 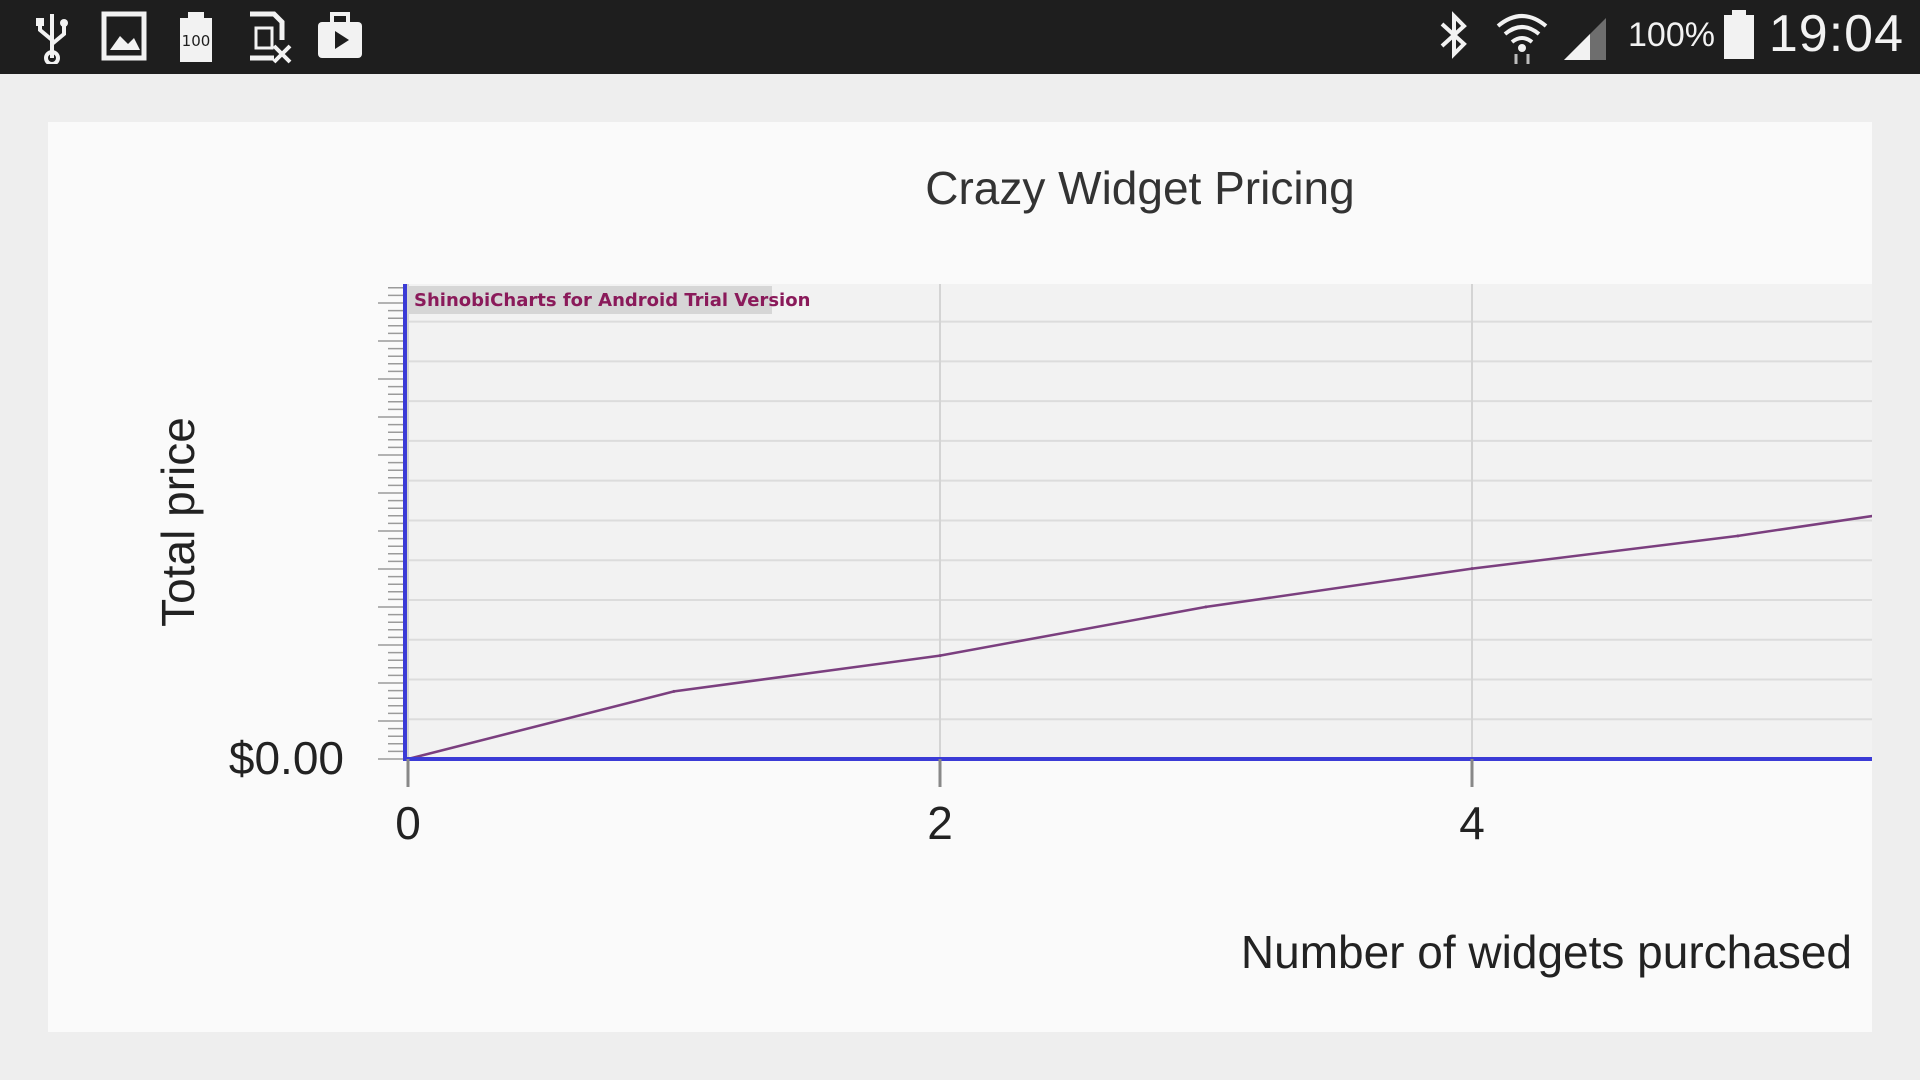 I want to click on signal-icon, so click(x=1585, y=39).